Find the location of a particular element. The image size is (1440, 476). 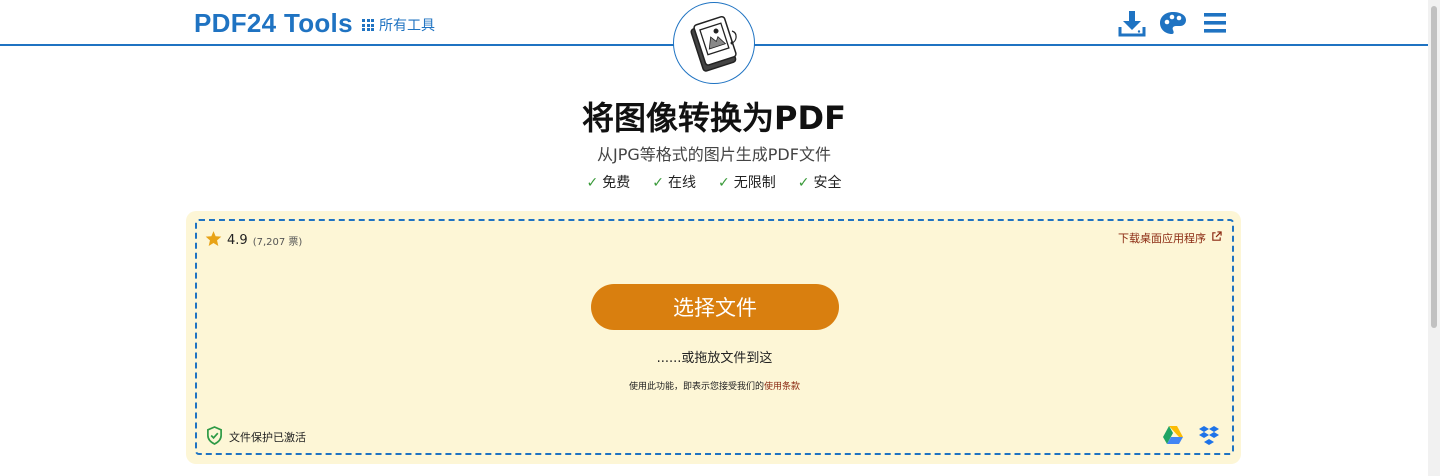

external-link-icon is located at coordinates (1216, 238).